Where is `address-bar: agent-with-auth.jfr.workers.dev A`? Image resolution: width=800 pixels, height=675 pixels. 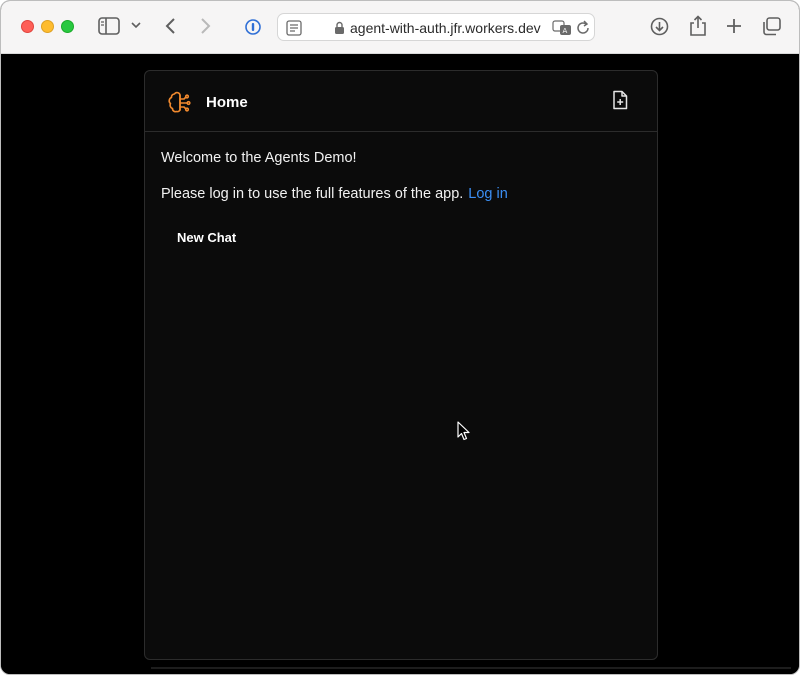 address-bar: agent-with-auth.jfr.workers.dev A is located at coordinates (436, 27).